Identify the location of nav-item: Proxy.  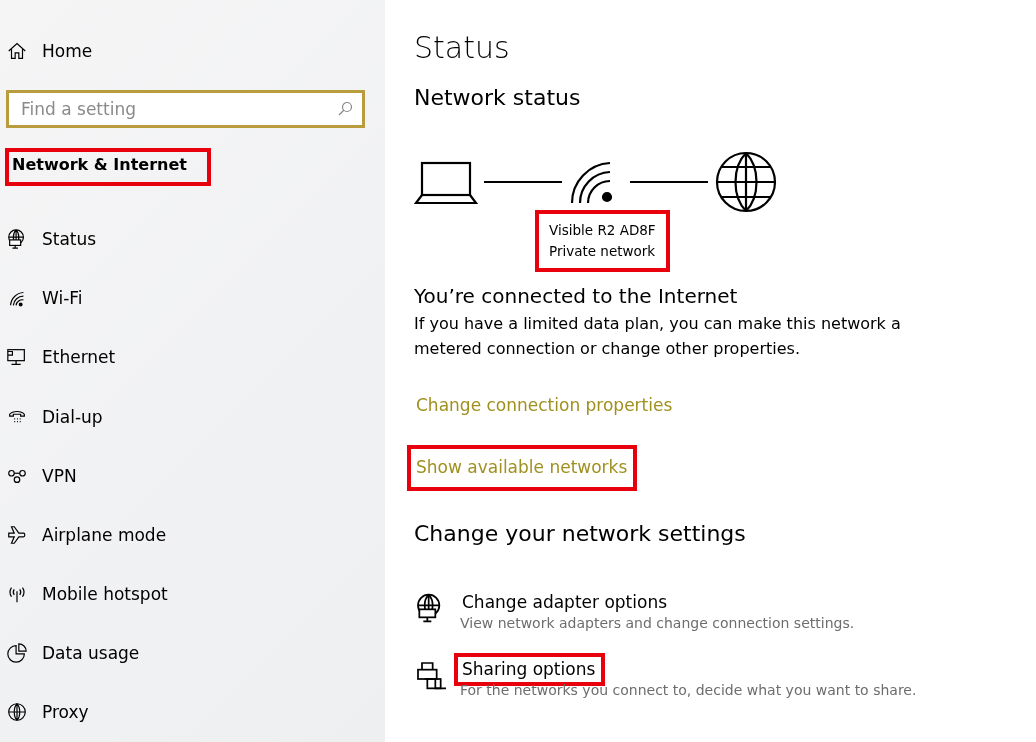
(192, 712).